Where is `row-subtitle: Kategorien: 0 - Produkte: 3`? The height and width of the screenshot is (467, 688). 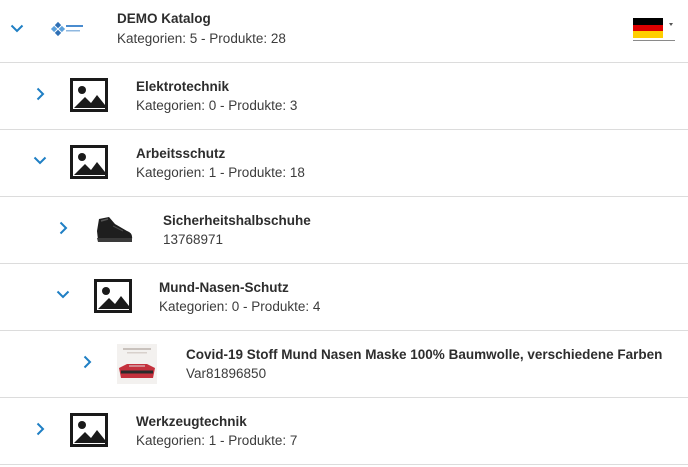 row-subtitle: Kategorien: 0 - Produkte: 3 is located at coordinates (217, 105).